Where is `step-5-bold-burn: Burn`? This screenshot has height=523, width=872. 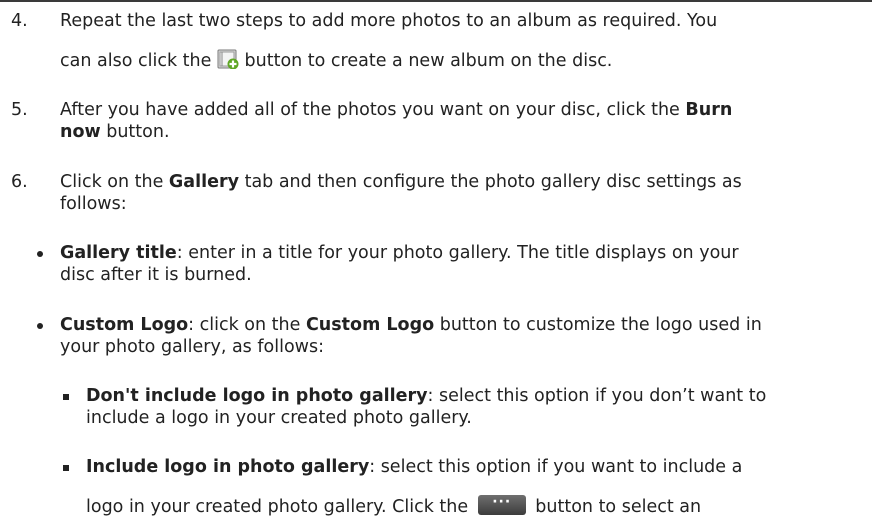
step-5-bold-burn: Burn is located at coordinates (709, 110).